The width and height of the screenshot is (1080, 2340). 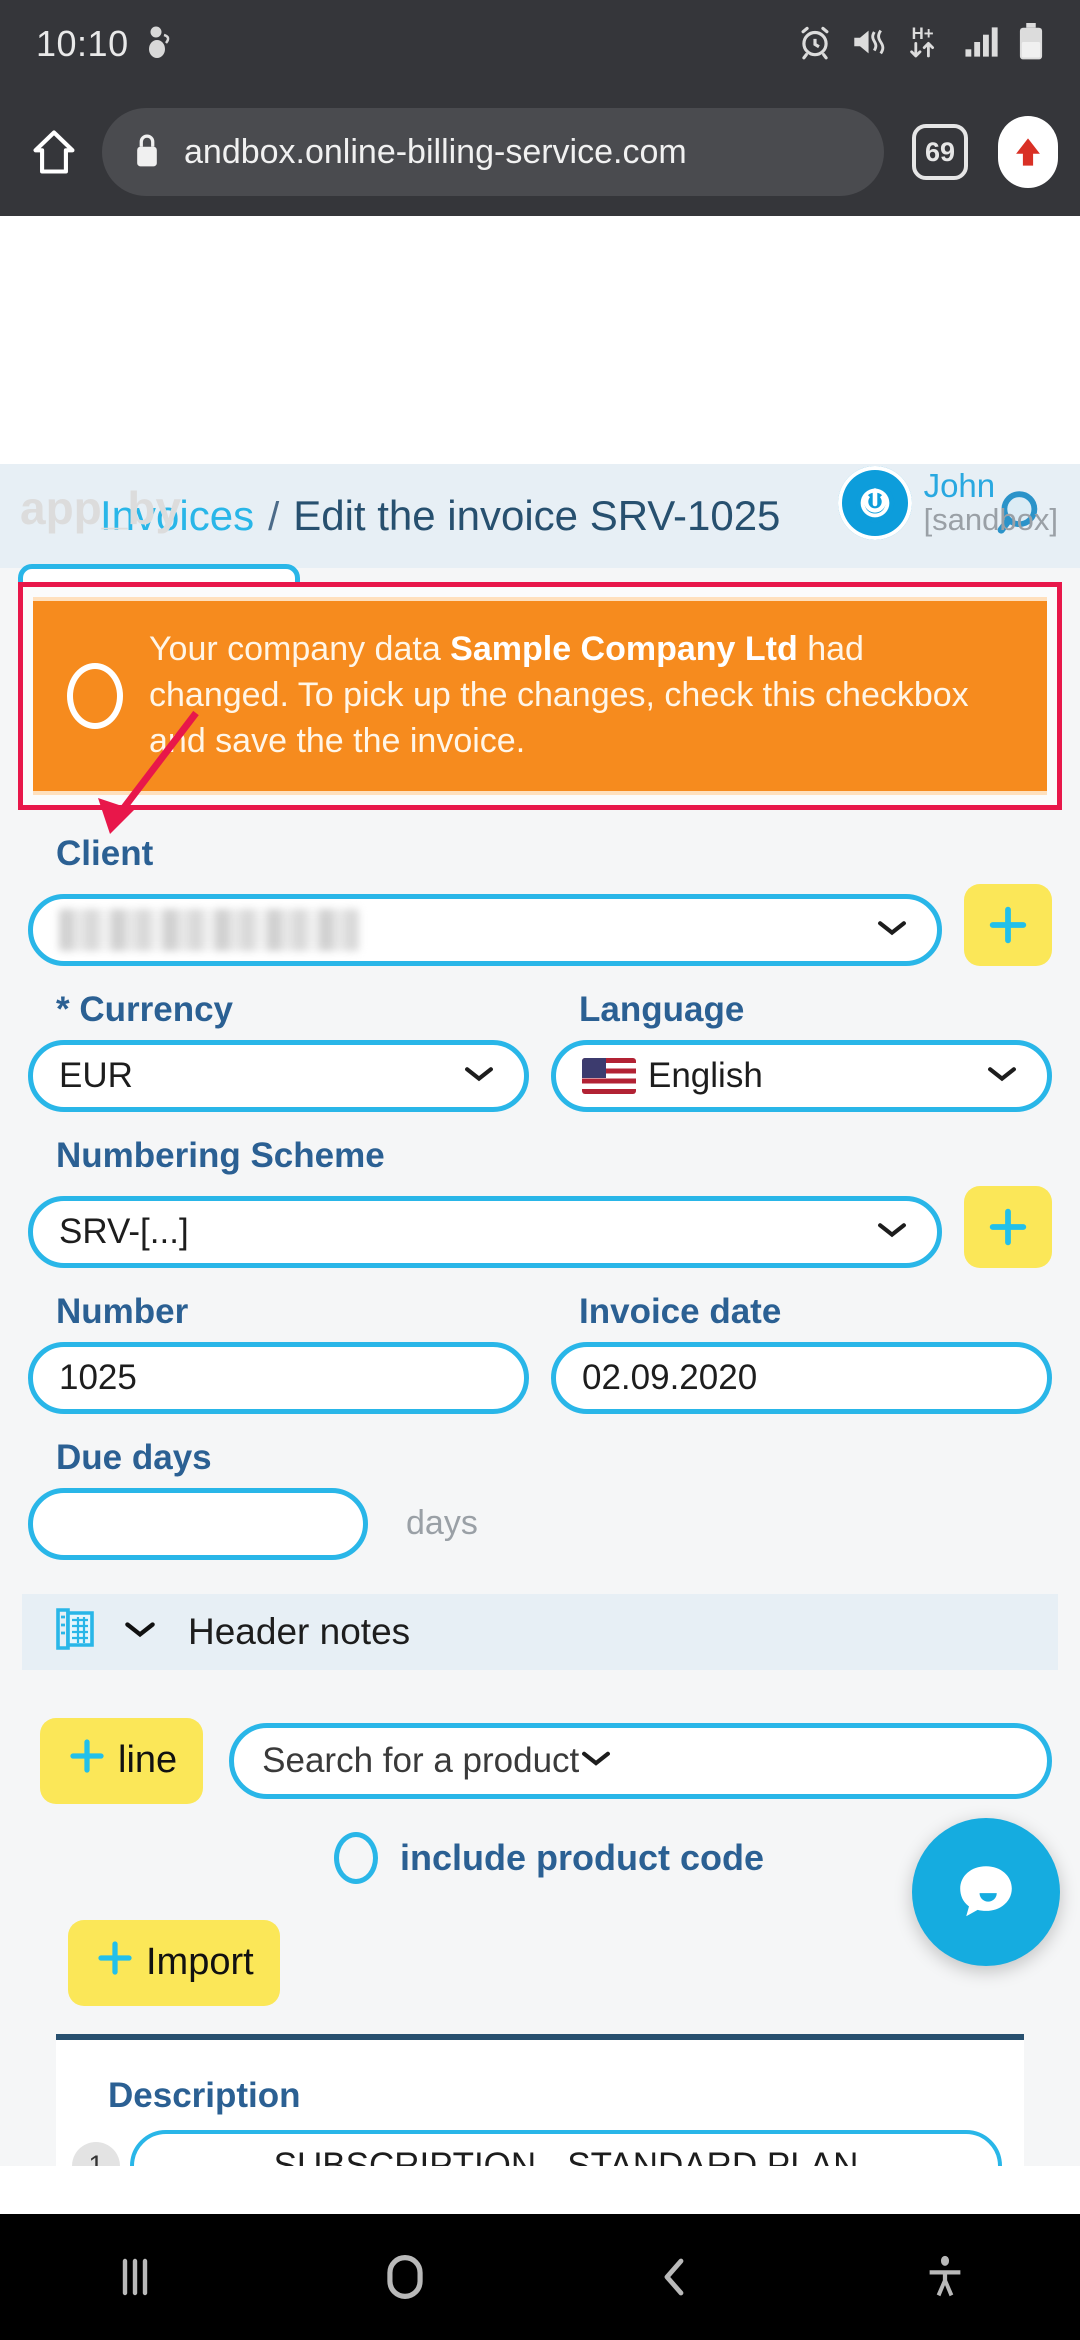 I want to click on currency-label: * Currency, so click(x=145, y=1009).